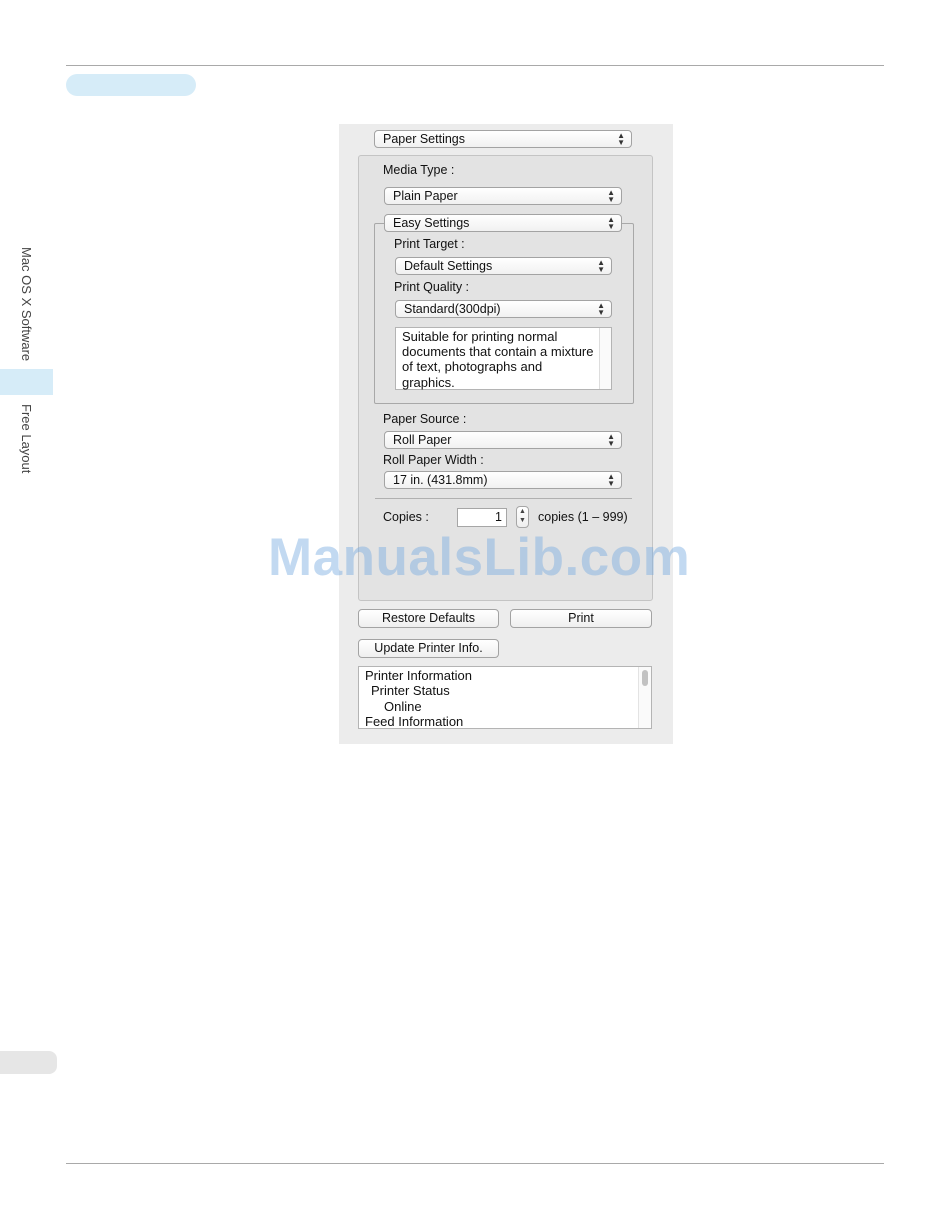 The width and height of the screenshot is (950, 1229). I want to click on list-item: Printer Information, so click(418, 675).